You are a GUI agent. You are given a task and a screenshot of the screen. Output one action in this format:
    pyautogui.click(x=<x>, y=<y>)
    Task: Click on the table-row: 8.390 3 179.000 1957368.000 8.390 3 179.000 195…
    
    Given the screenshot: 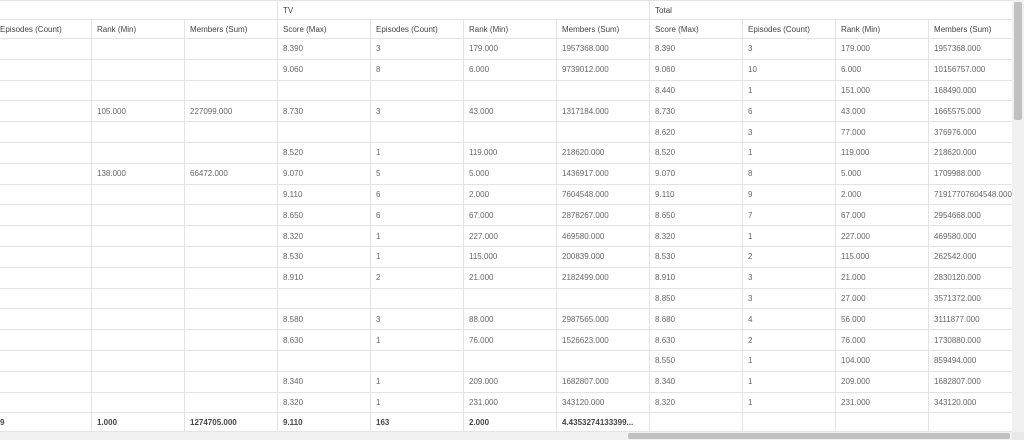 What is the action you would take?
    pyautogui.click(x=506, y=49)
    